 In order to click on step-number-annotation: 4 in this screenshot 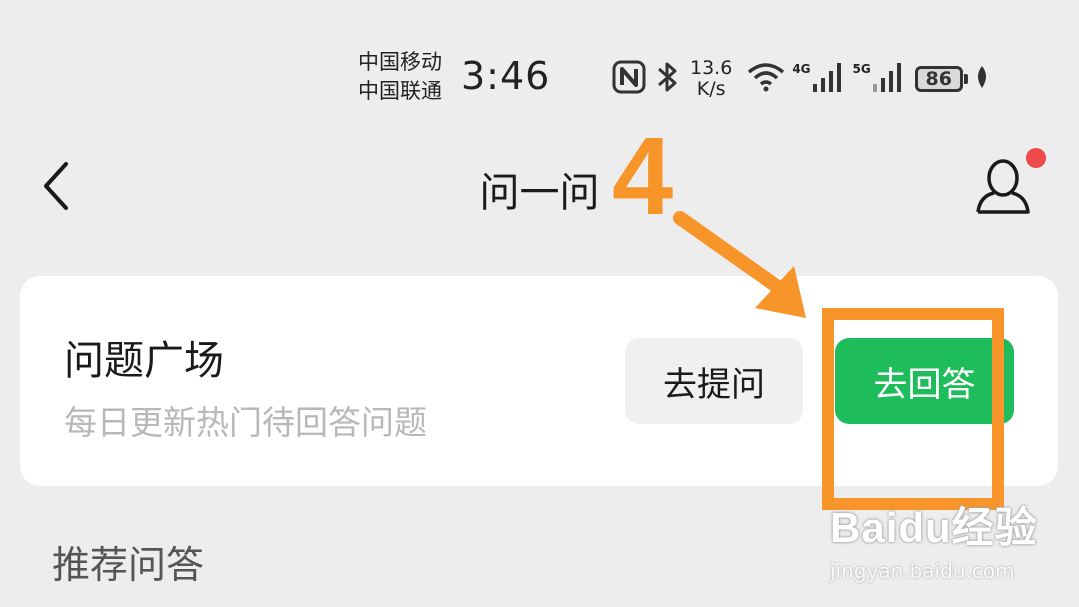, I will do `click(643, 176)`.